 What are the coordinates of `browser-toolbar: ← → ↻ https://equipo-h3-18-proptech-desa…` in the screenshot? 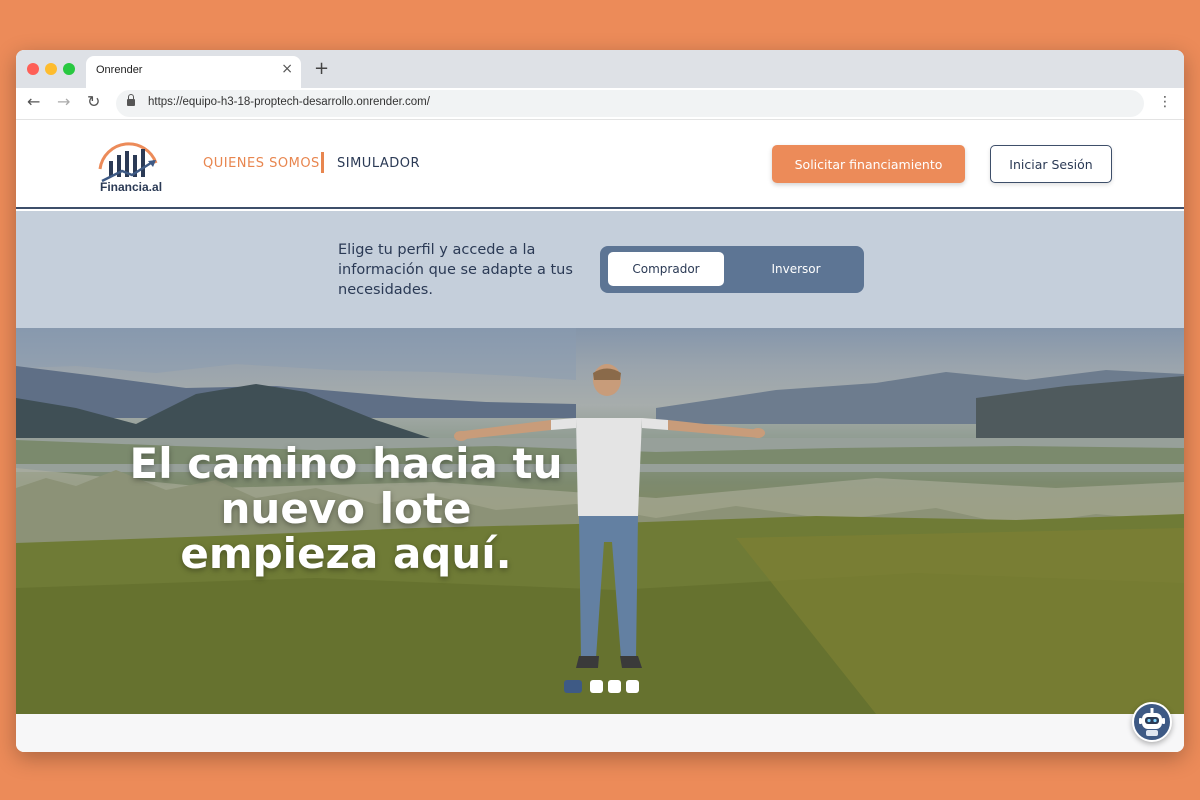 It's located at (600, 104).